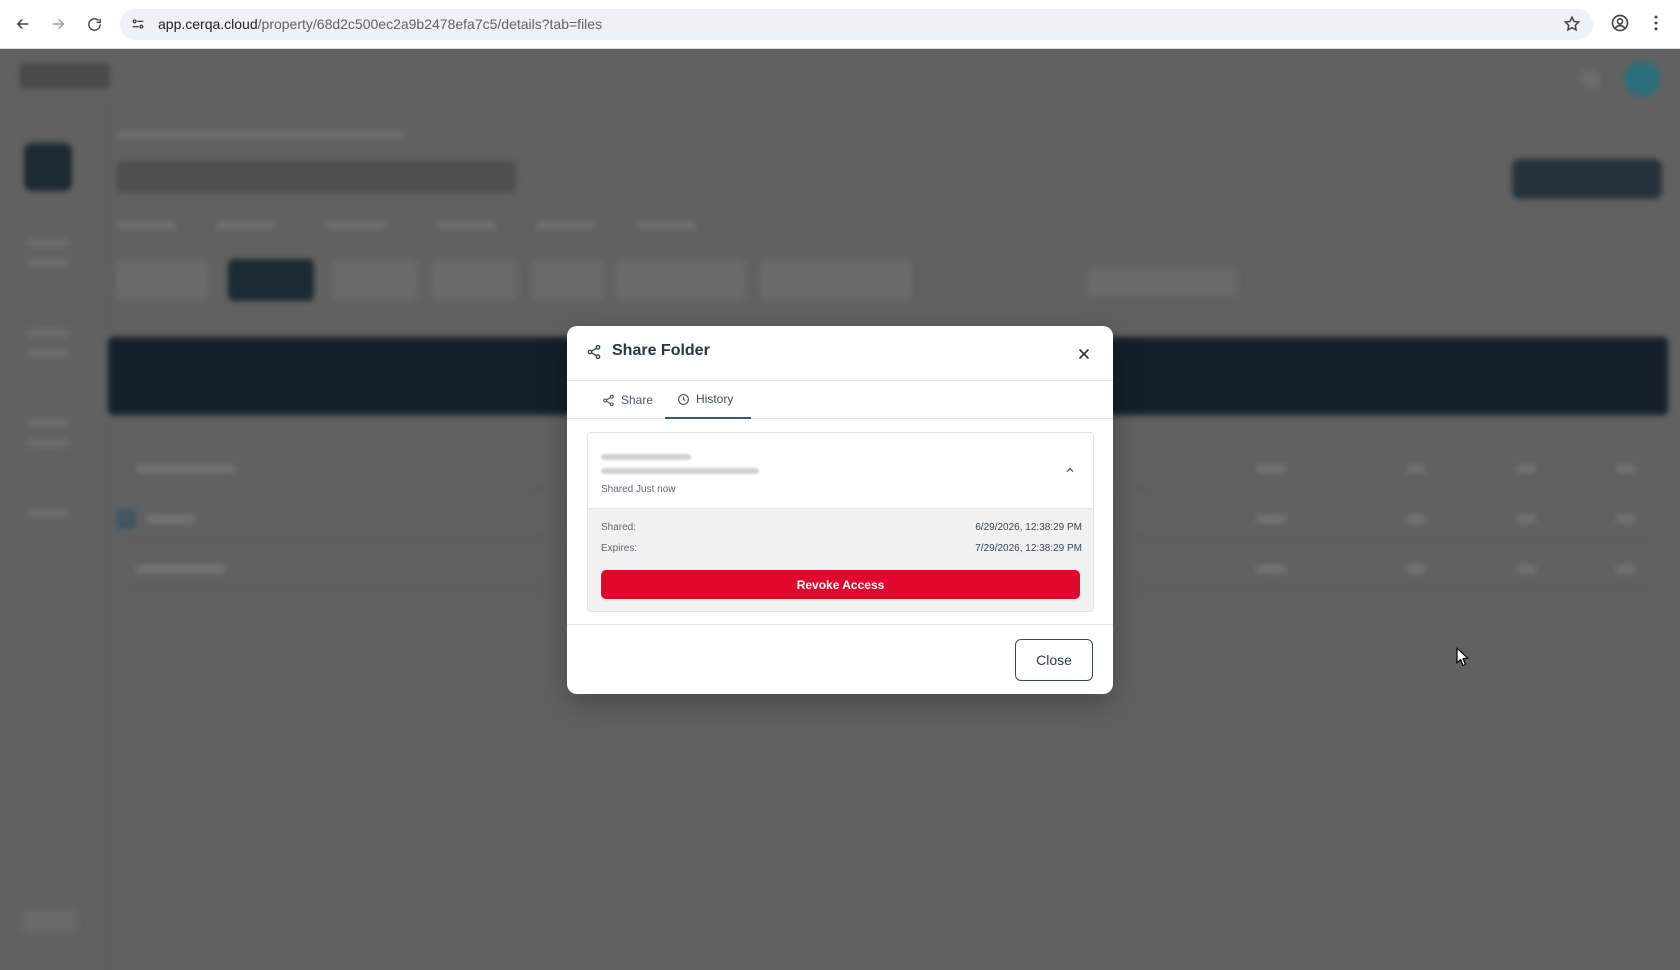 The width and height of the screenshot is (1680, 970). Describe the element at coordinates (1084, 354) in the screenshot. I see `close-icon` at that location.